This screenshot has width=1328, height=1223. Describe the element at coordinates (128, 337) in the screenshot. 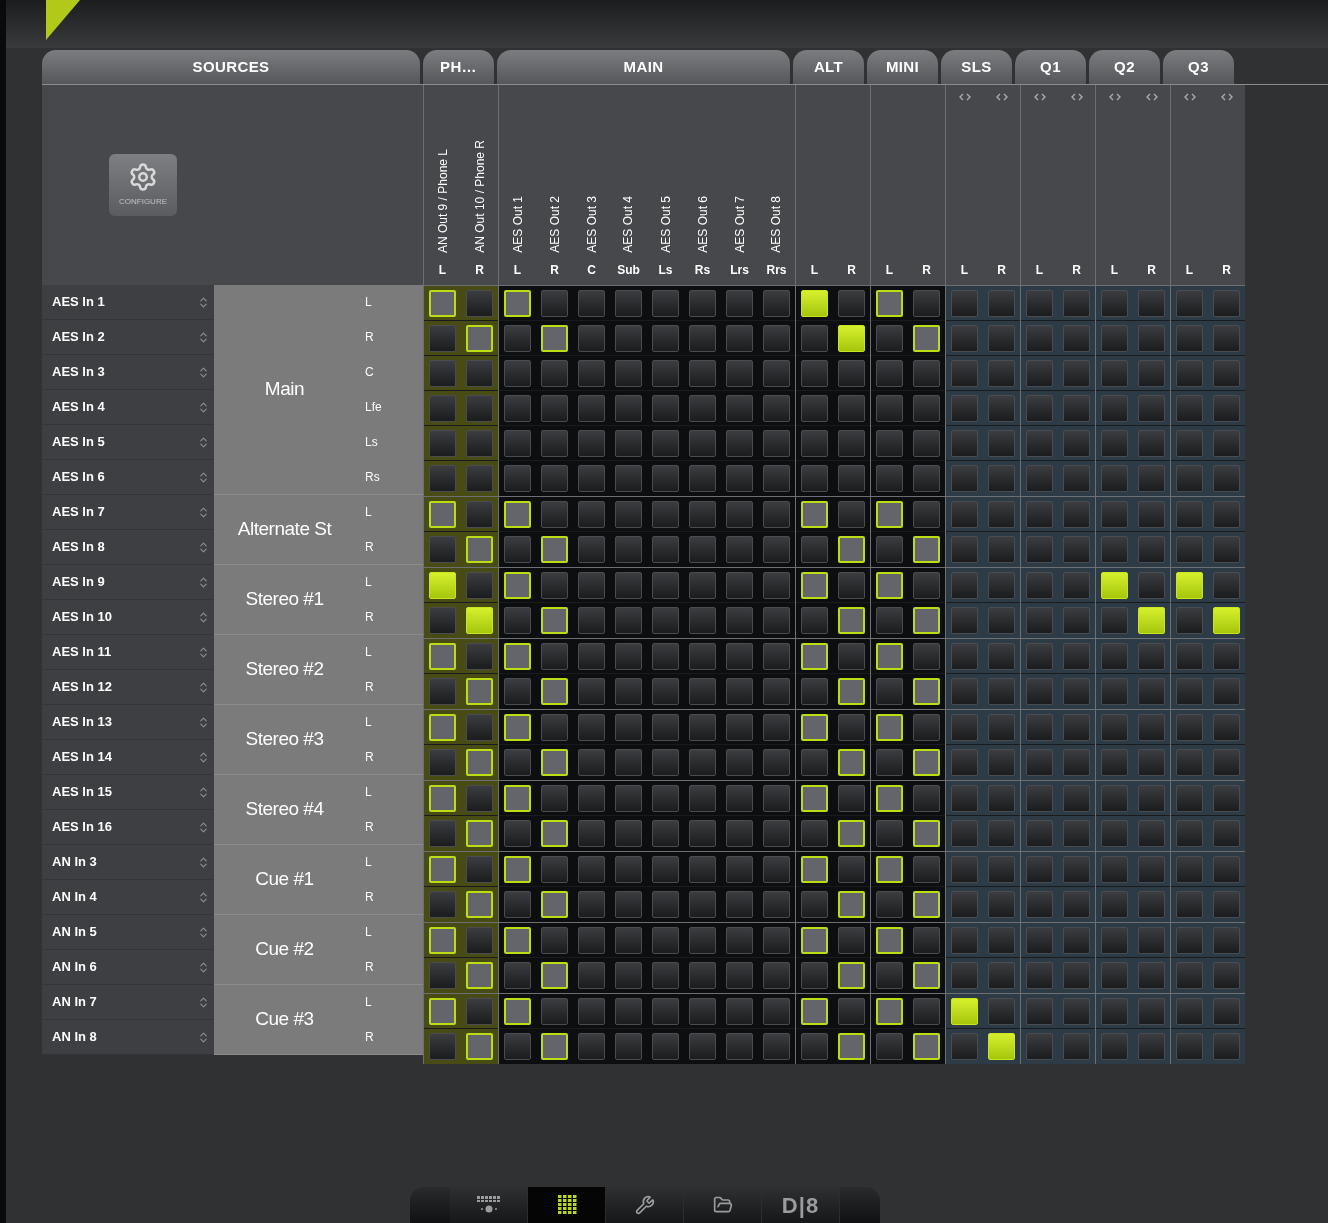

I see `source-row: AES In 2` at that location.